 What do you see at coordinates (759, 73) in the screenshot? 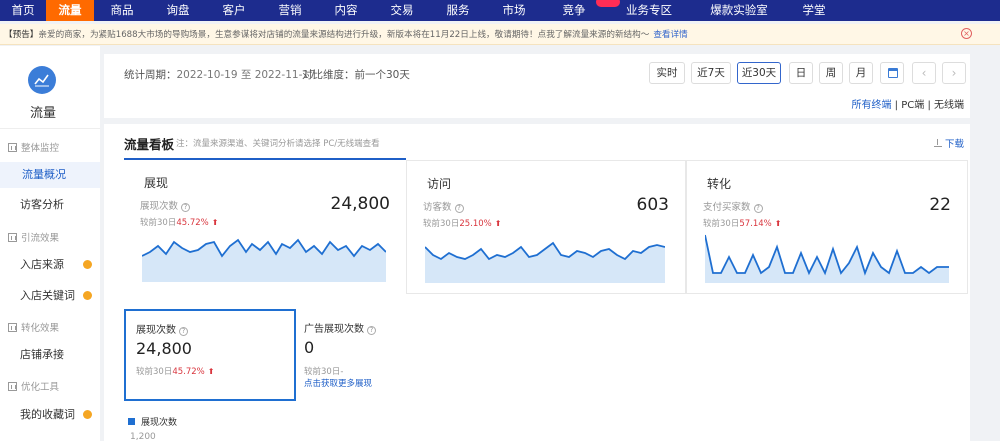
I see `last-30-days-button: 近30天` at bounding box center [759, 73].